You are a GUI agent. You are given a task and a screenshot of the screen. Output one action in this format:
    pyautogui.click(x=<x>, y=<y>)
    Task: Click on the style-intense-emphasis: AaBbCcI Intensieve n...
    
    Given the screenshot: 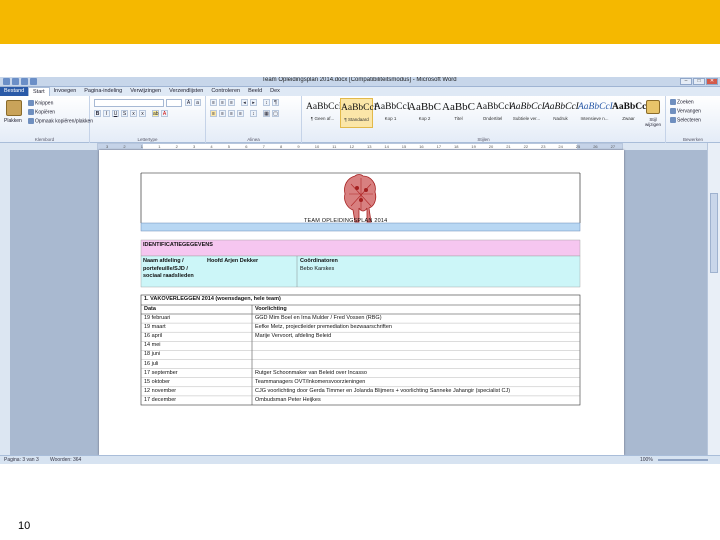 What is the action you would take?
    pyautogui.click(x=595, y=113)
    